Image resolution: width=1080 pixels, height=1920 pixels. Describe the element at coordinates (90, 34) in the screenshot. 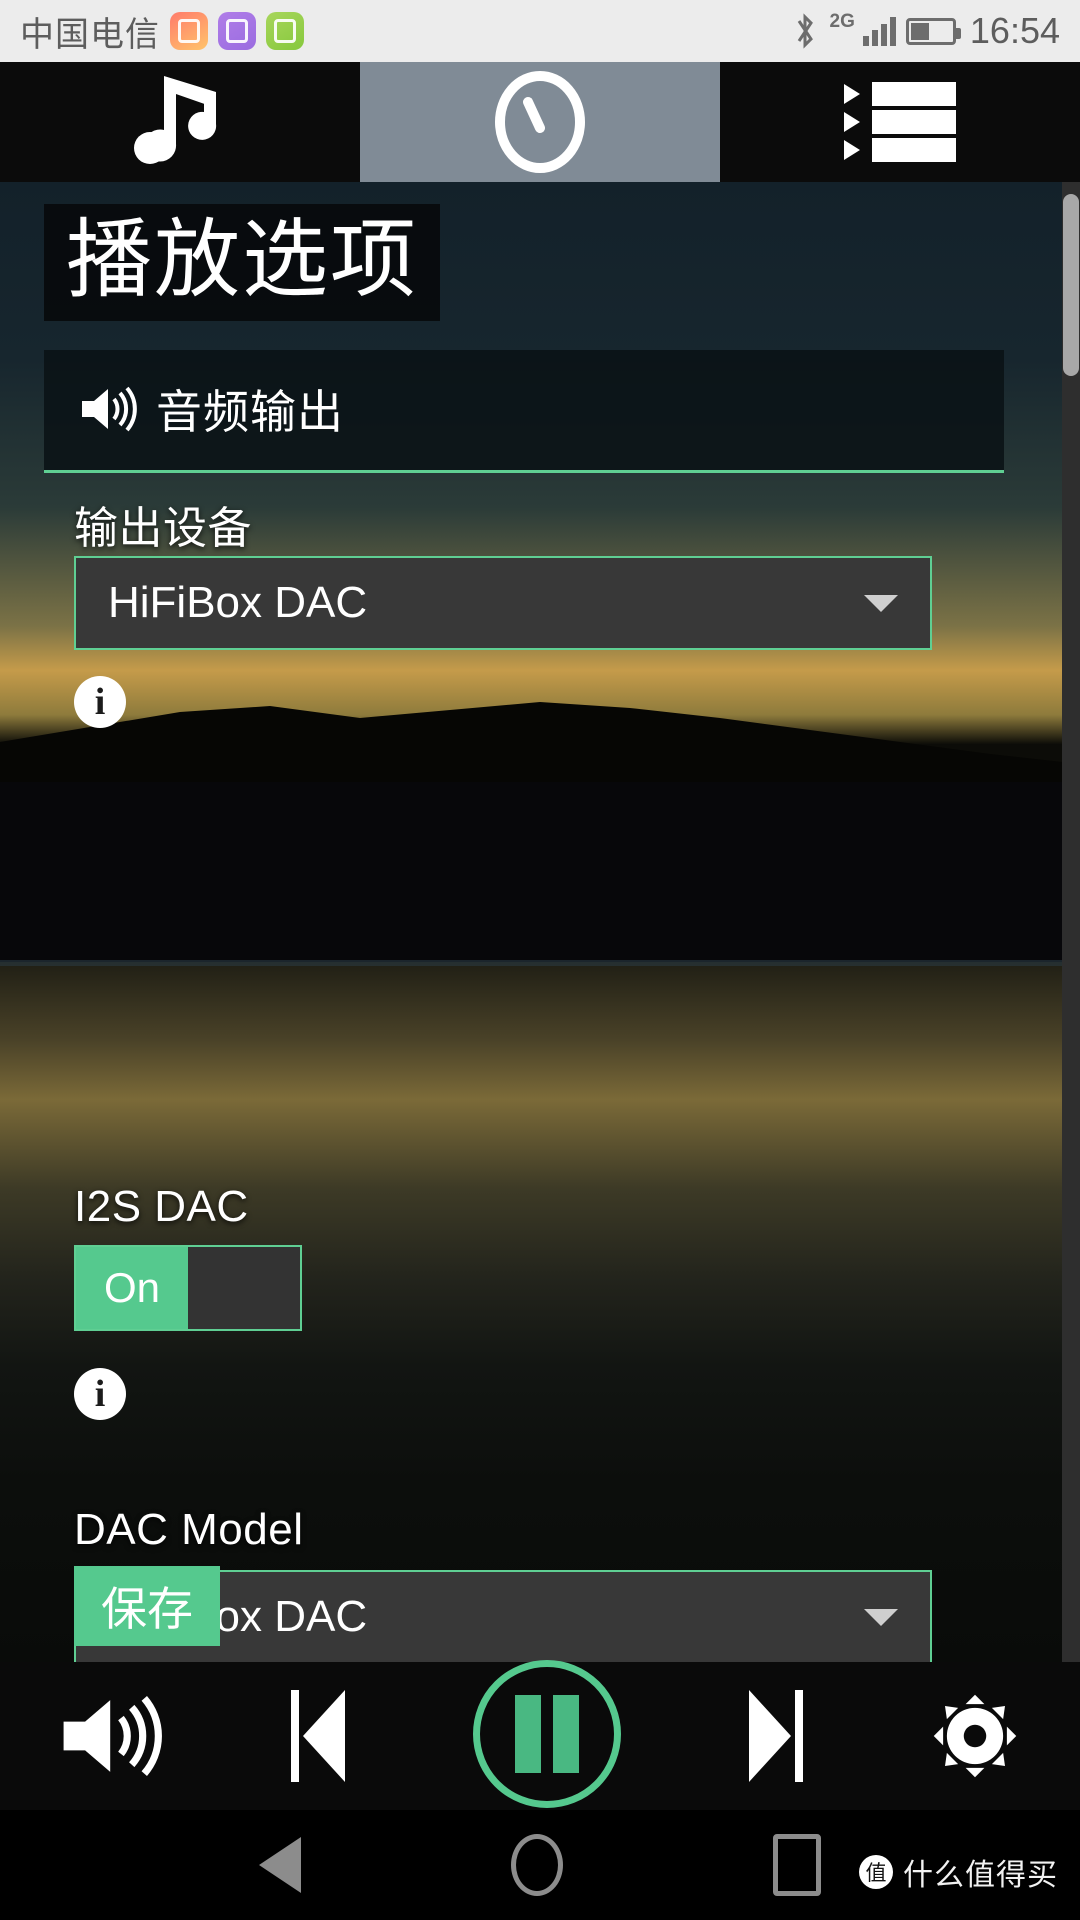

I see `carrier-label: 中国电信` at that location.